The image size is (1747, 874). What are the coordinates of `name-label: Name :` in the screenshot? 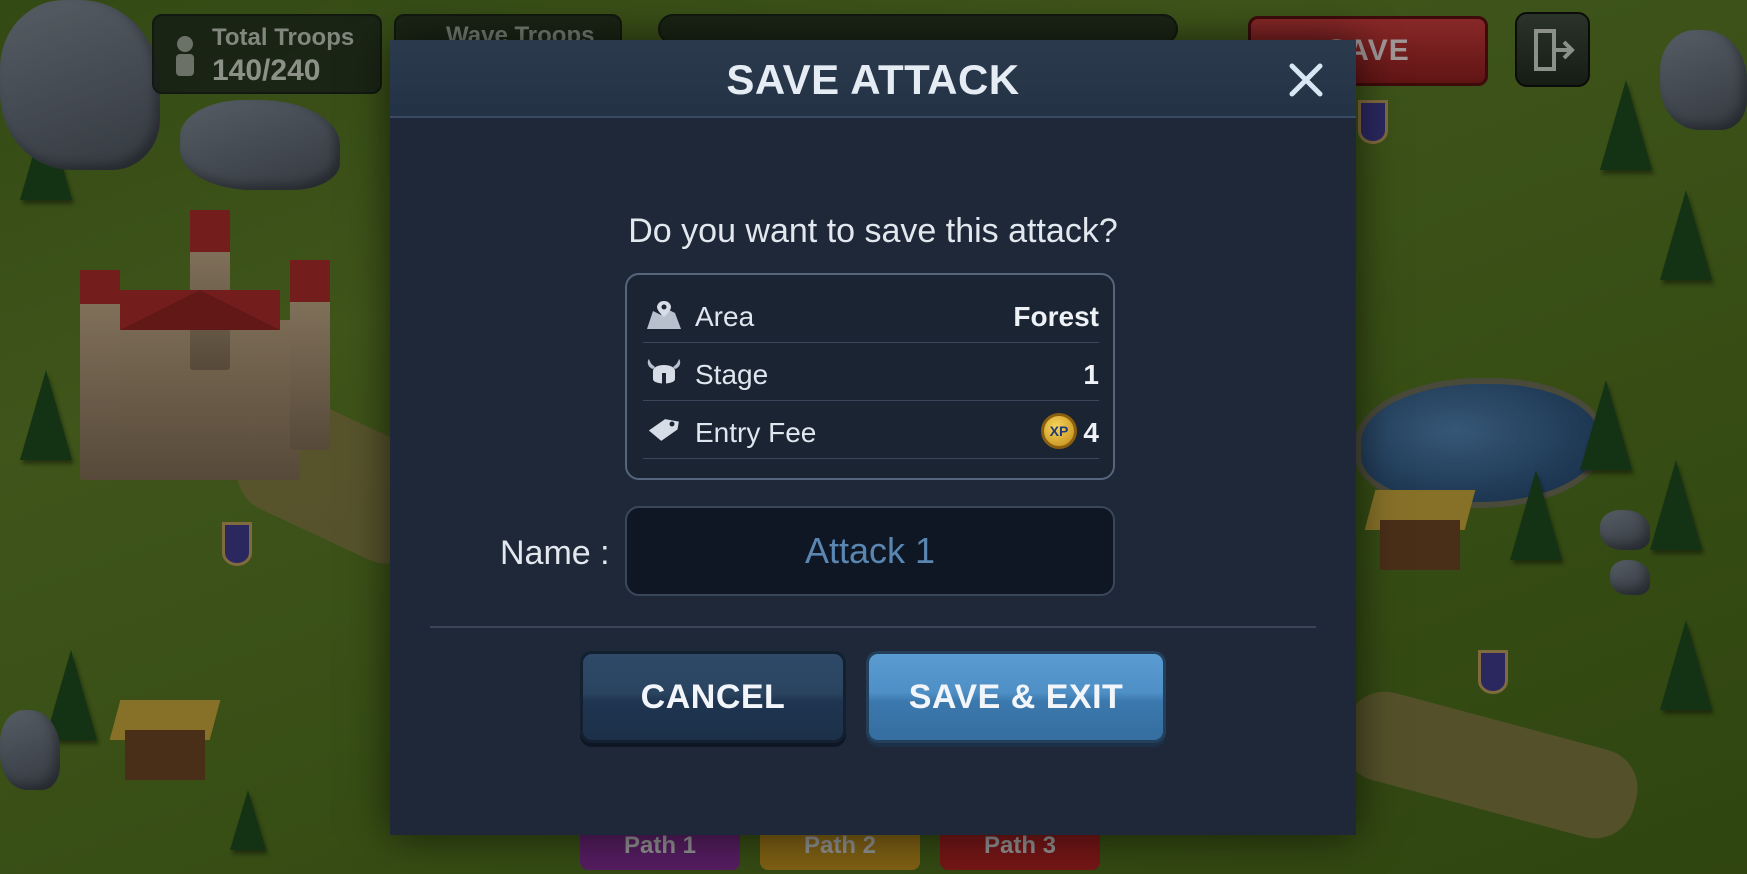 It's located at (555, 553).